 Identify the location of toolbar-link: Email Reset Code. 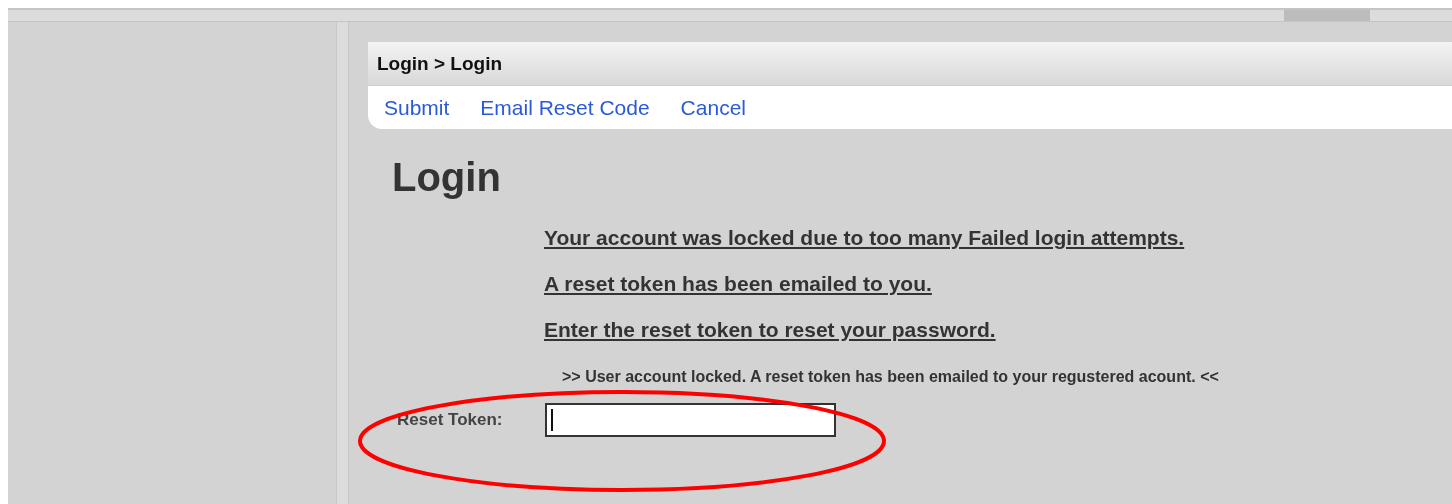
(565, 107).